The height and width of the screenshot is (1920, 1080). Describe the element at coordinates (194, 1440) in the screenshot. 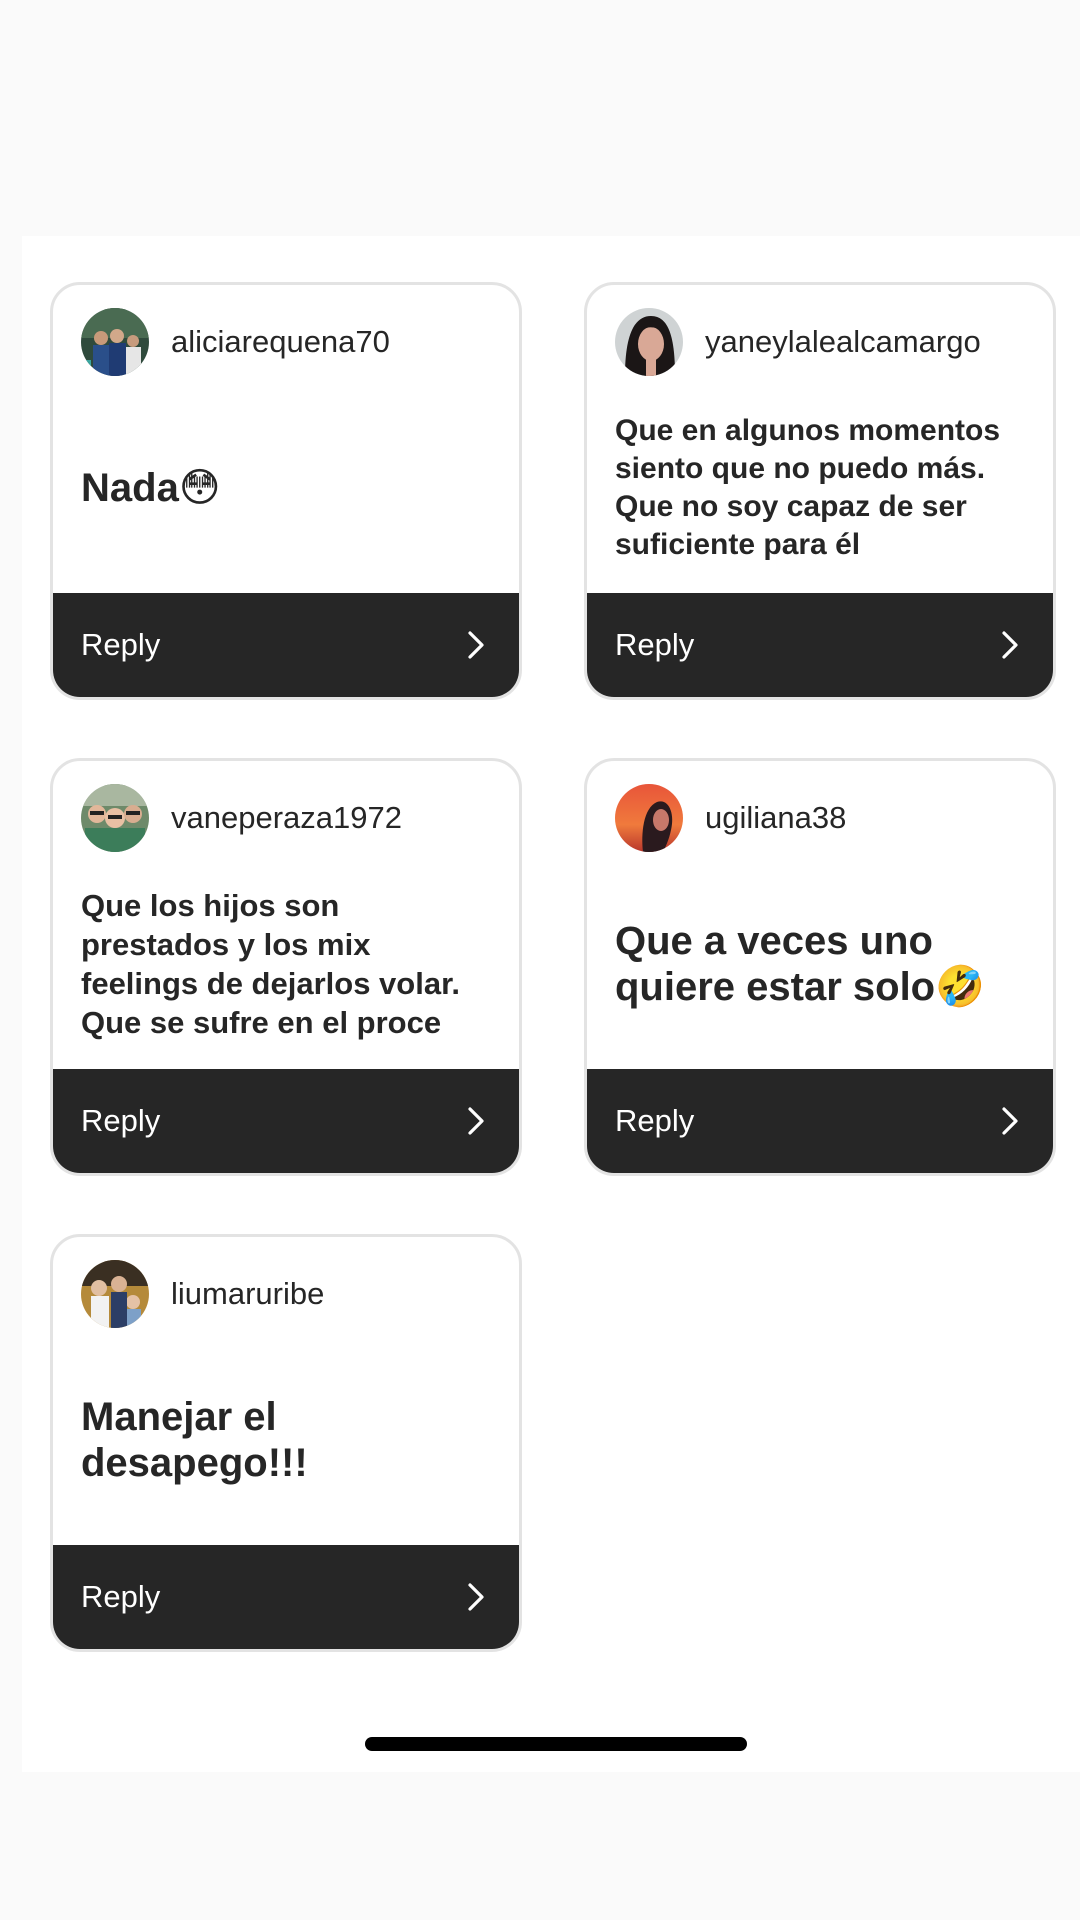

I see `response-text: Manejar el desapego!!!` at that location.